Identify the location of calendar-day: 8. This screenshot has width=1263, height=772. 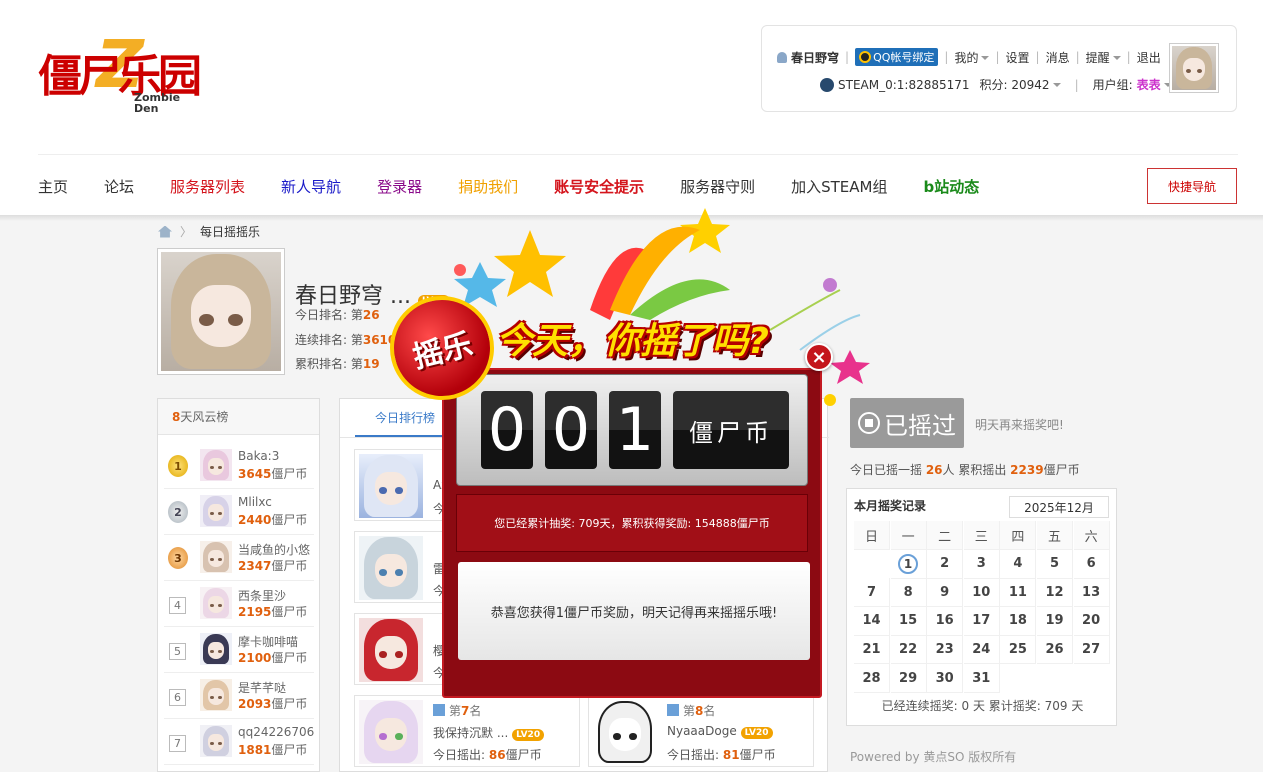
(908, 593).